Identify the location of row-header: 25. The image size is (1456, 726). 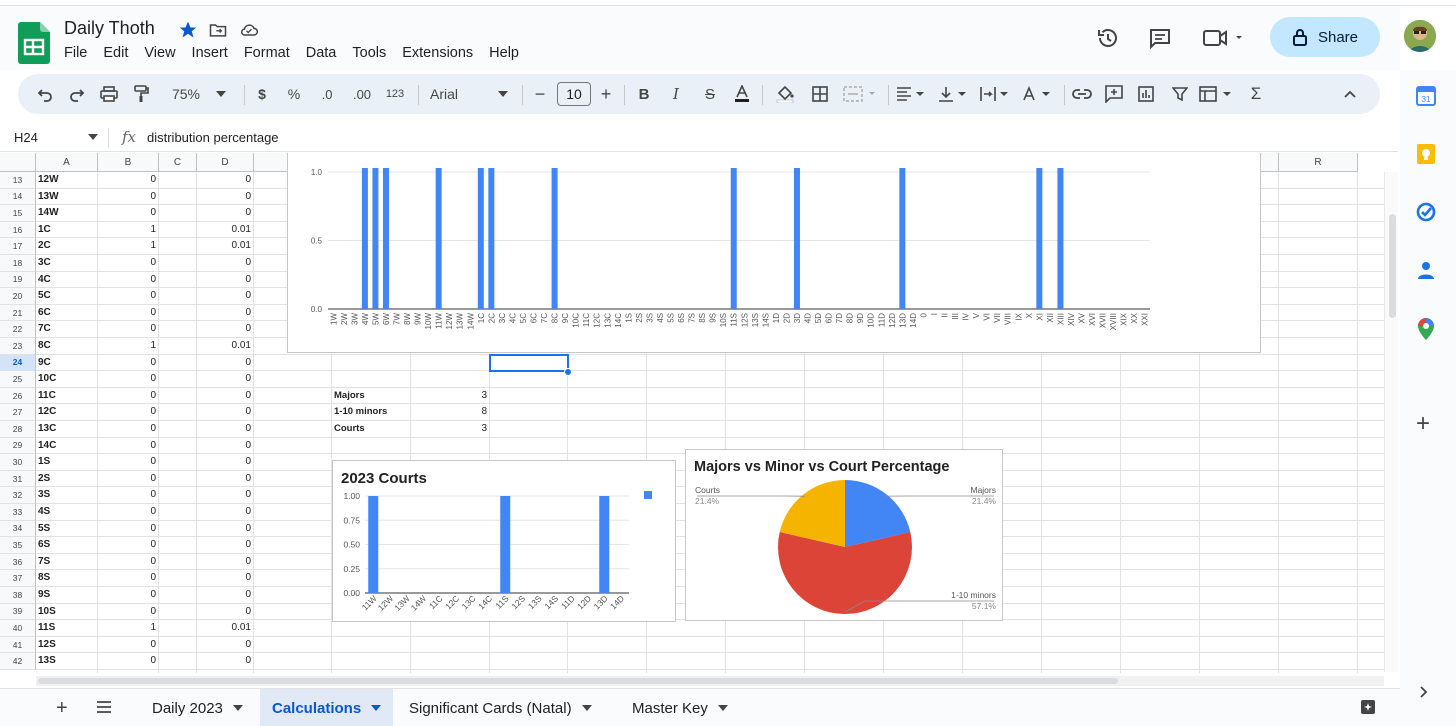
(18, 379).